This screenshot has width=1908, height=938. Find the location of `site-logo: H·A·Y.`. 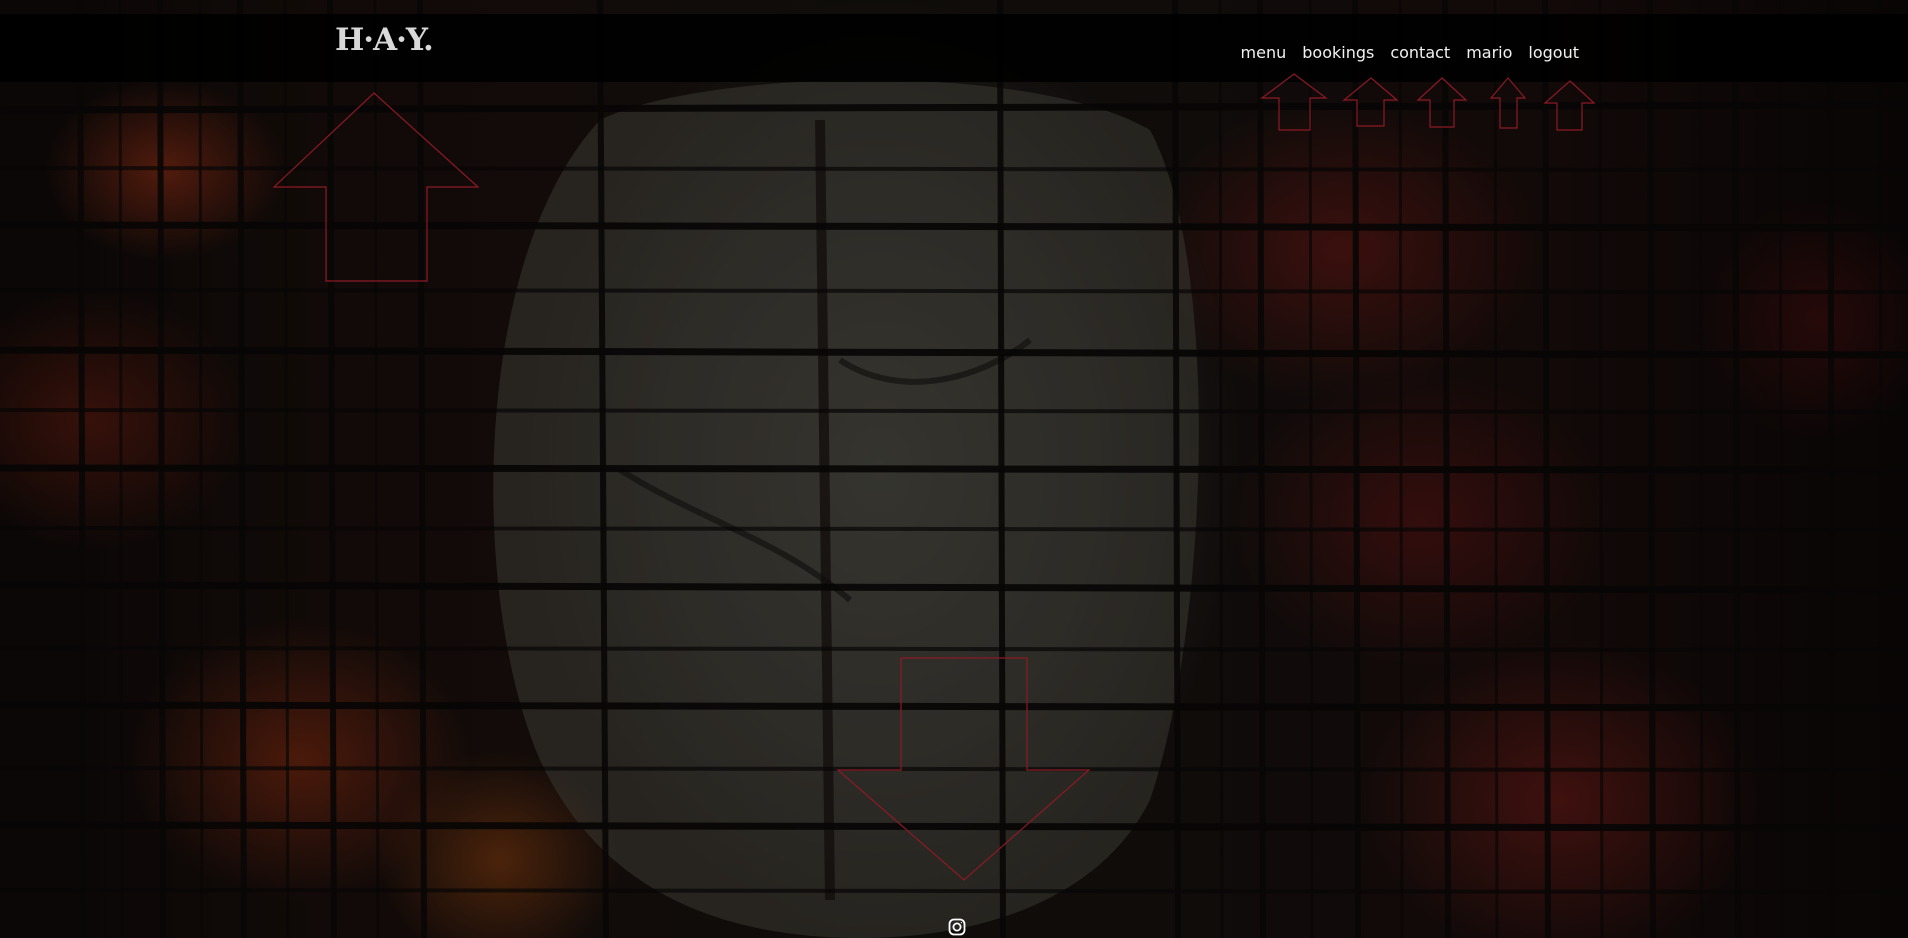

site-logo: H·A·Y. is located at coordinates (384, 40).